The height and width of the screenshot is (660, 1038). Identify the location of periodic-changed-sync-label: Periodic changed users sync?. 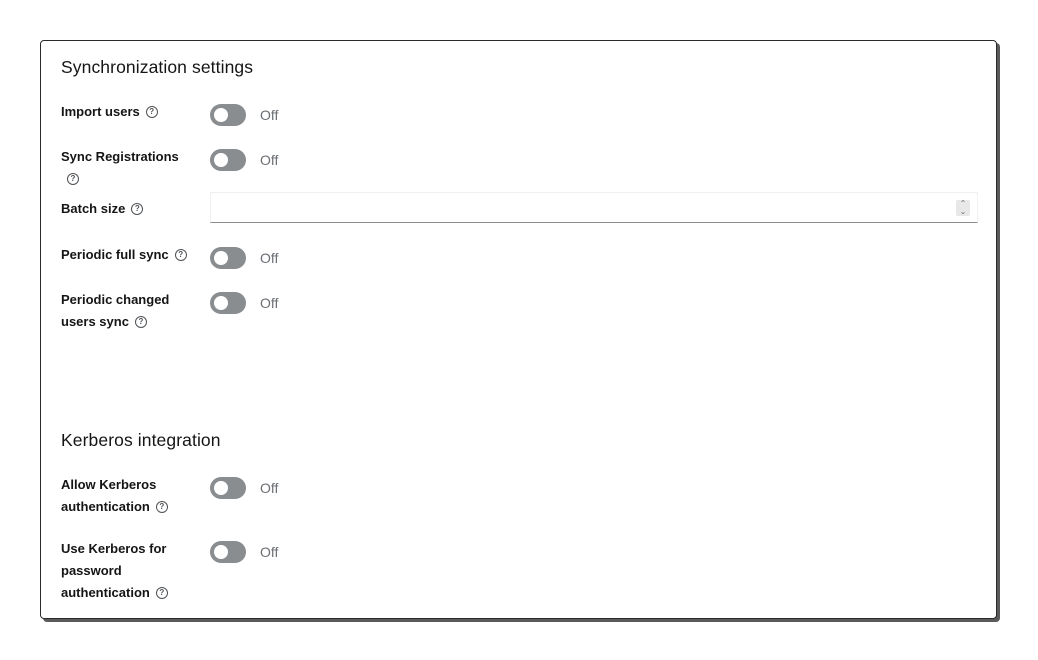
(128, 311).